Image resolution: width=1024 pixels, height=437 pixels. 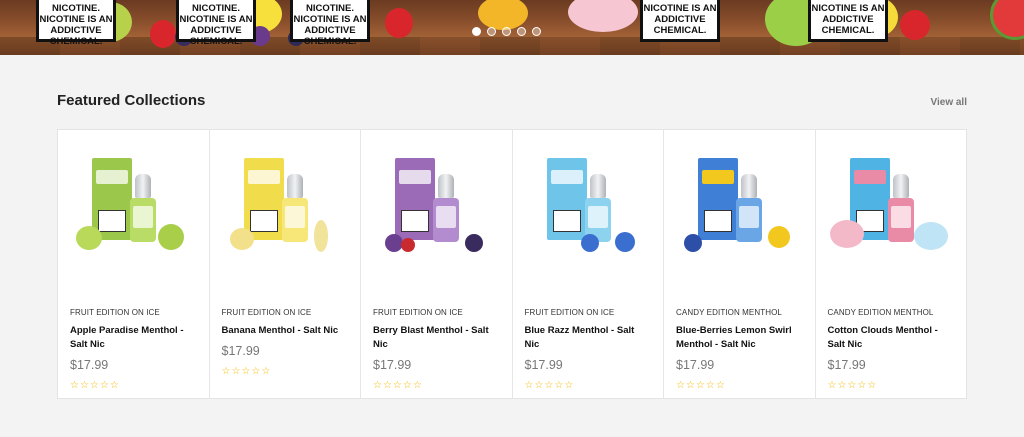 What do you see at coordinates (603, 16) in the screenshot?
I see `banner-cotton-candy` at bounding box center [603, 16].